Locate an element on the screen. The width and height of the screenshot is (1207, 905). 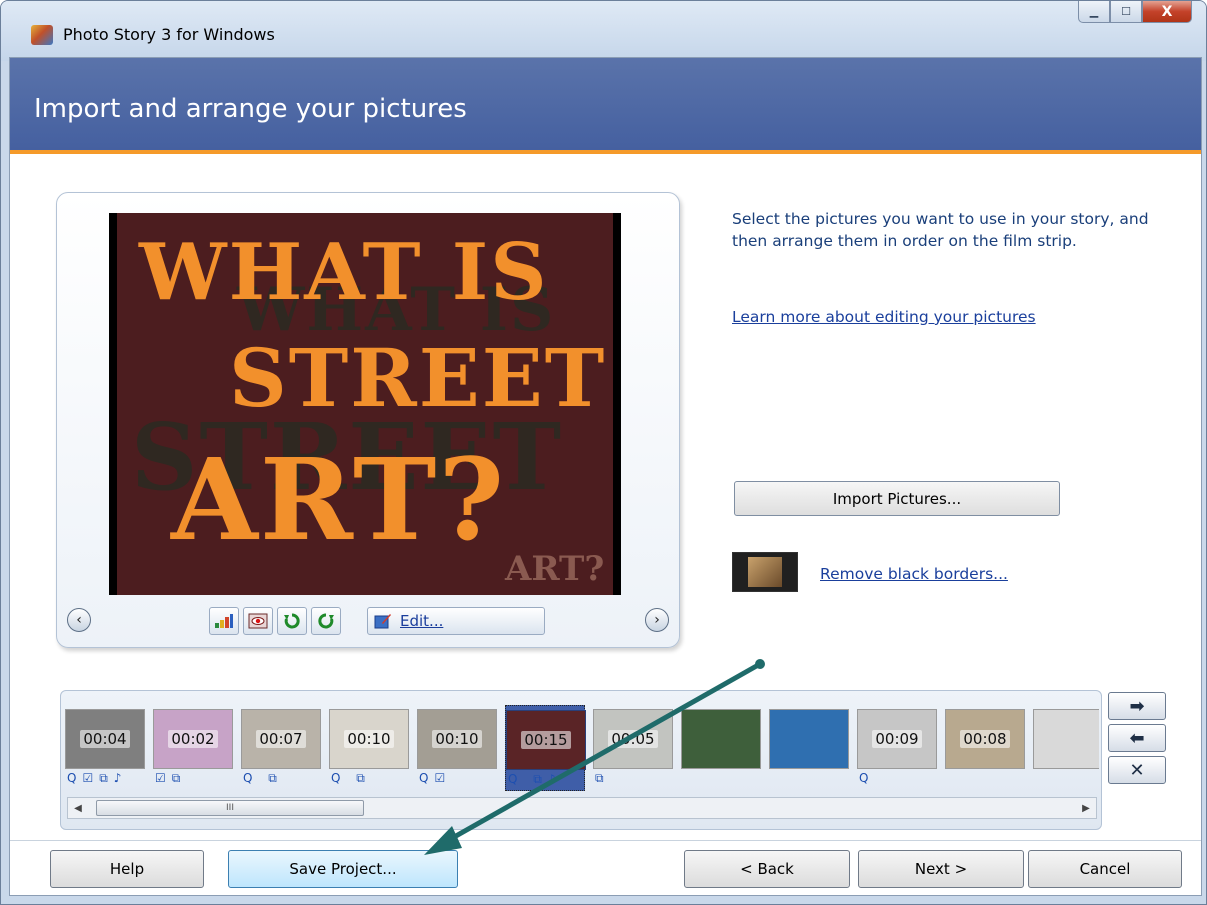
film-strip-frame: 00:05 ⧉ is located at coordinates (633, 748).